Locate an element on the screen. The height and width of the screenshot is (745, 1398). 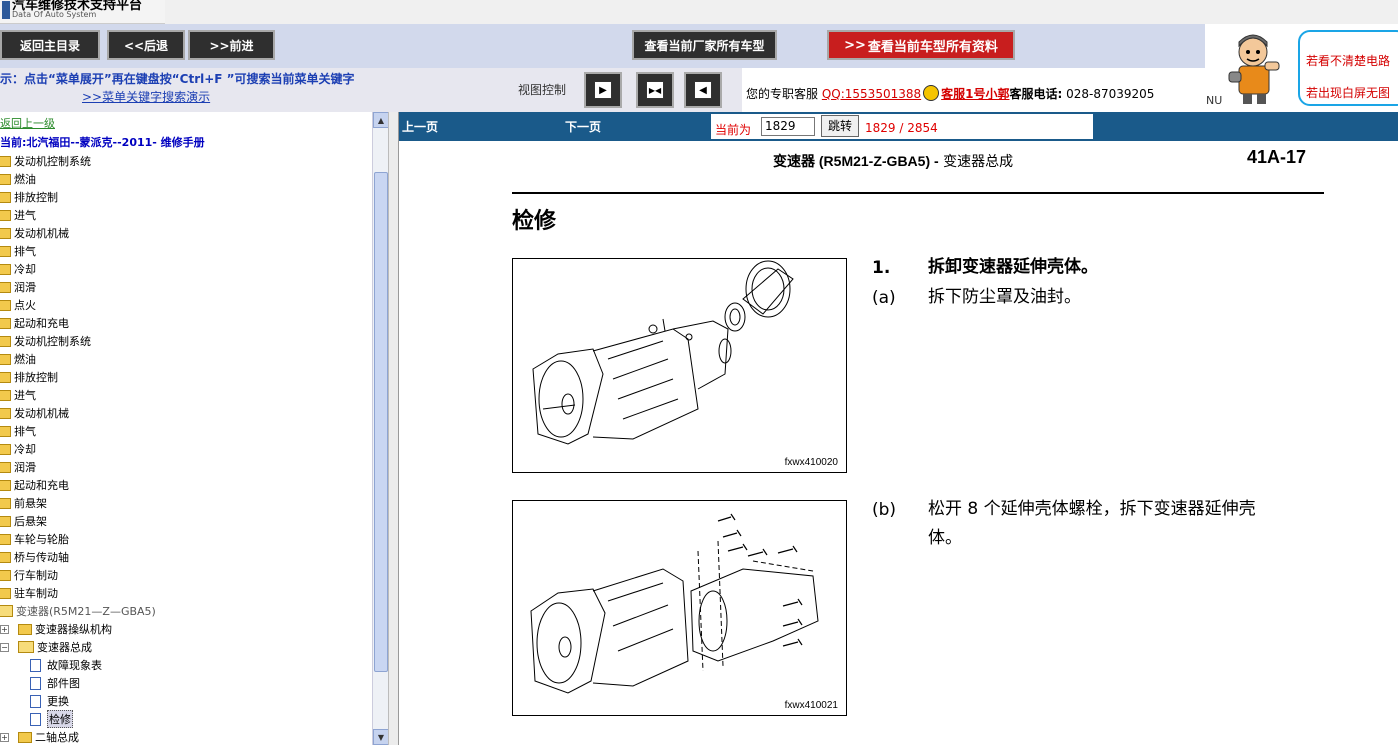
page-number-input: 1829 is located at coordinates (788, 126).